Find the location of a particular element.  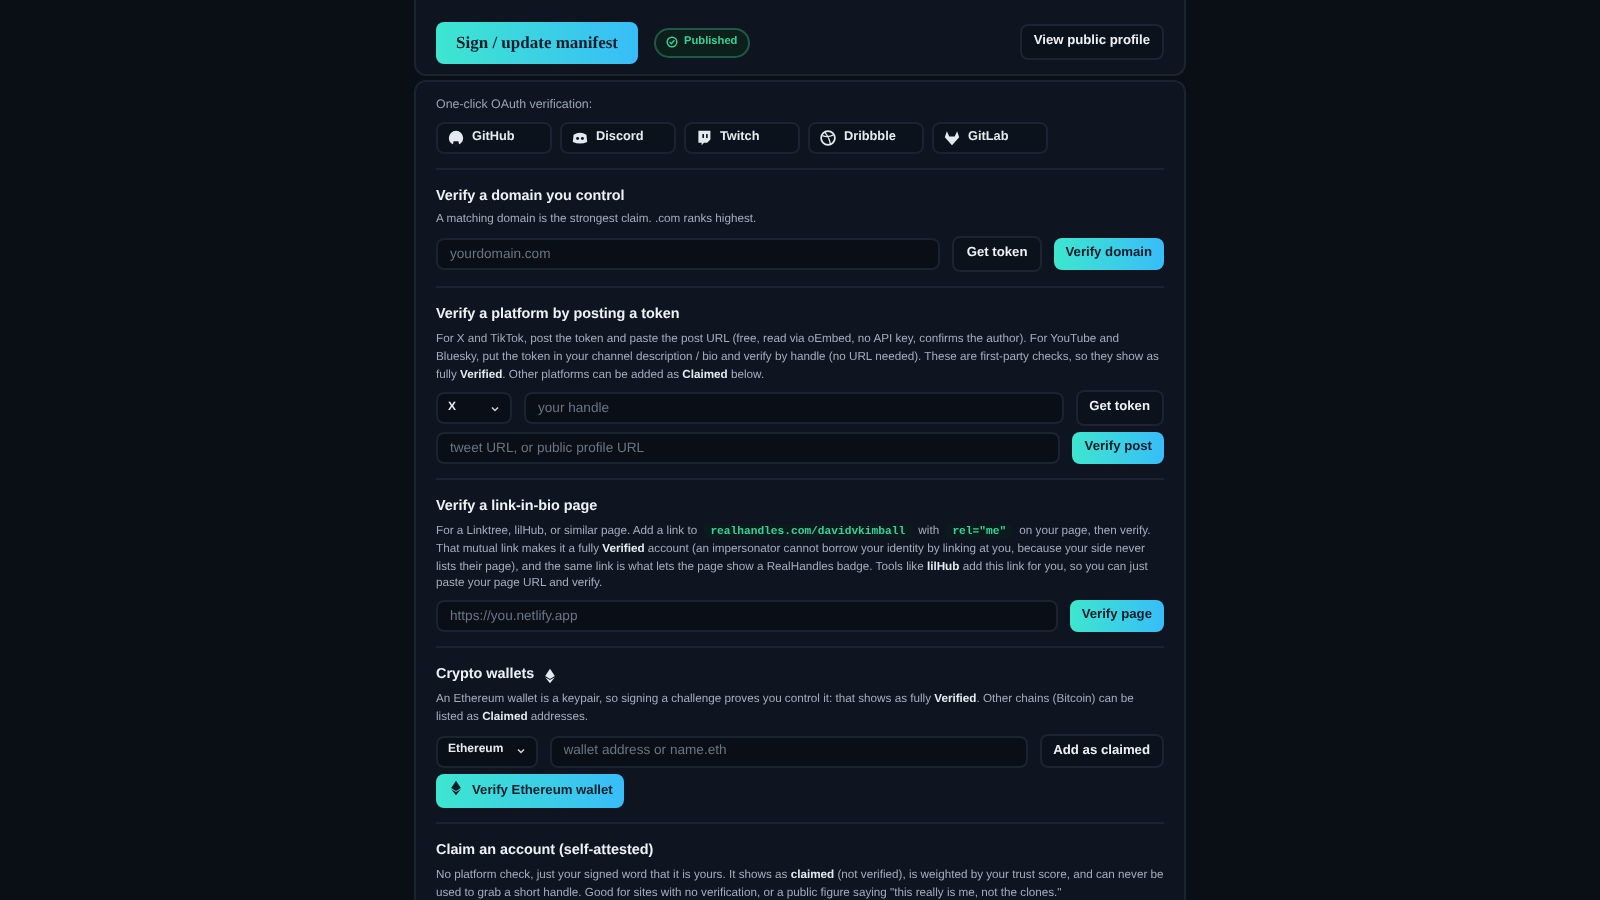

discord-icon is located at coordinates (580, 137).